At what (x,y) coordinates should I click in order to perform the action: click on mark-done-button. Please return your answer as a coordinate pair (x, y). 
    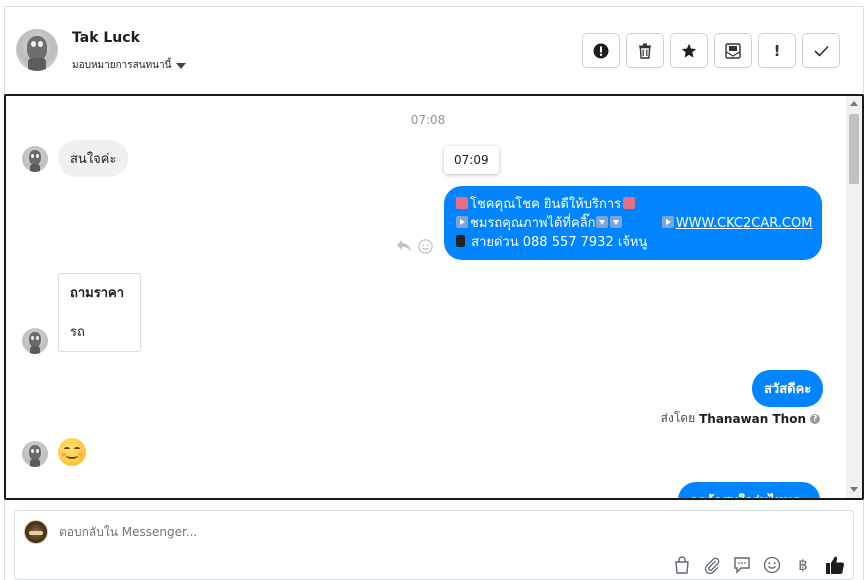
    Looking at the image, I should click on (821, 50).